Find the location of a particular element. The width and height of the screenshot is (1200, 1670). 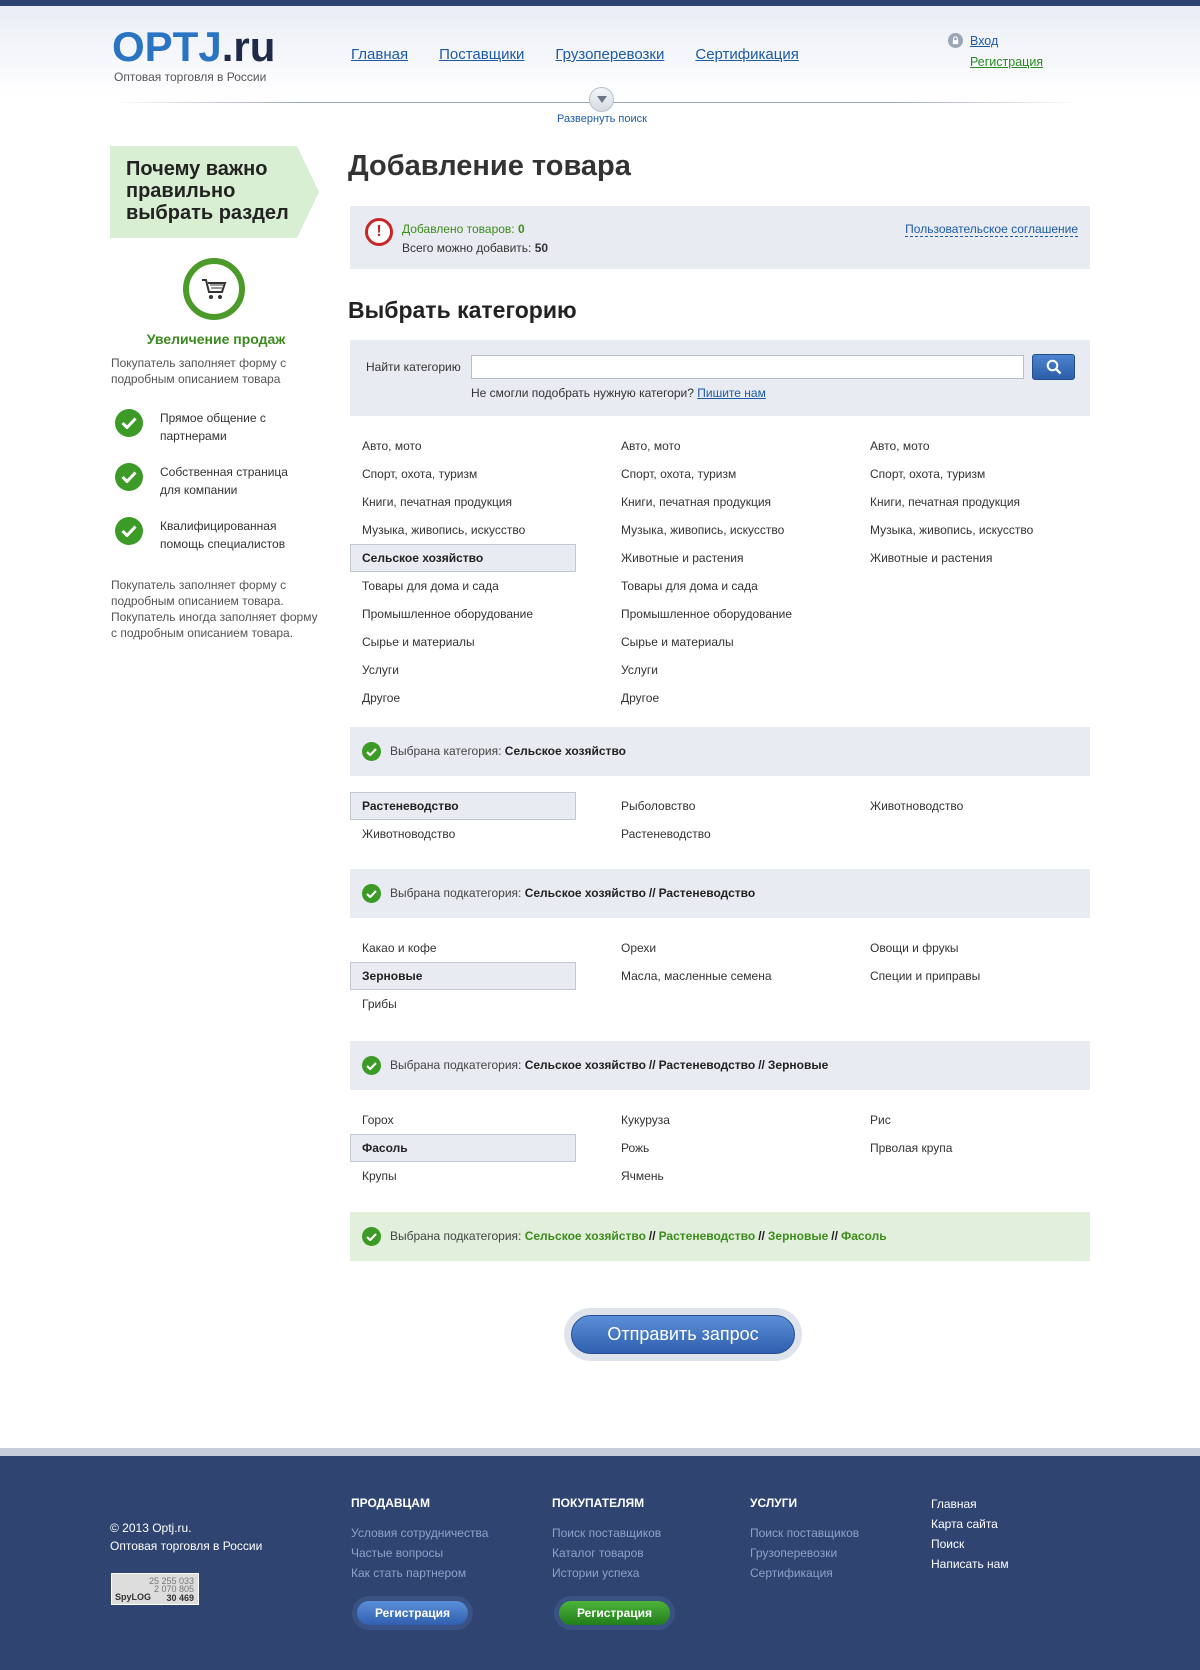

category-item: Зерновые is located at coordinates (463, 976).